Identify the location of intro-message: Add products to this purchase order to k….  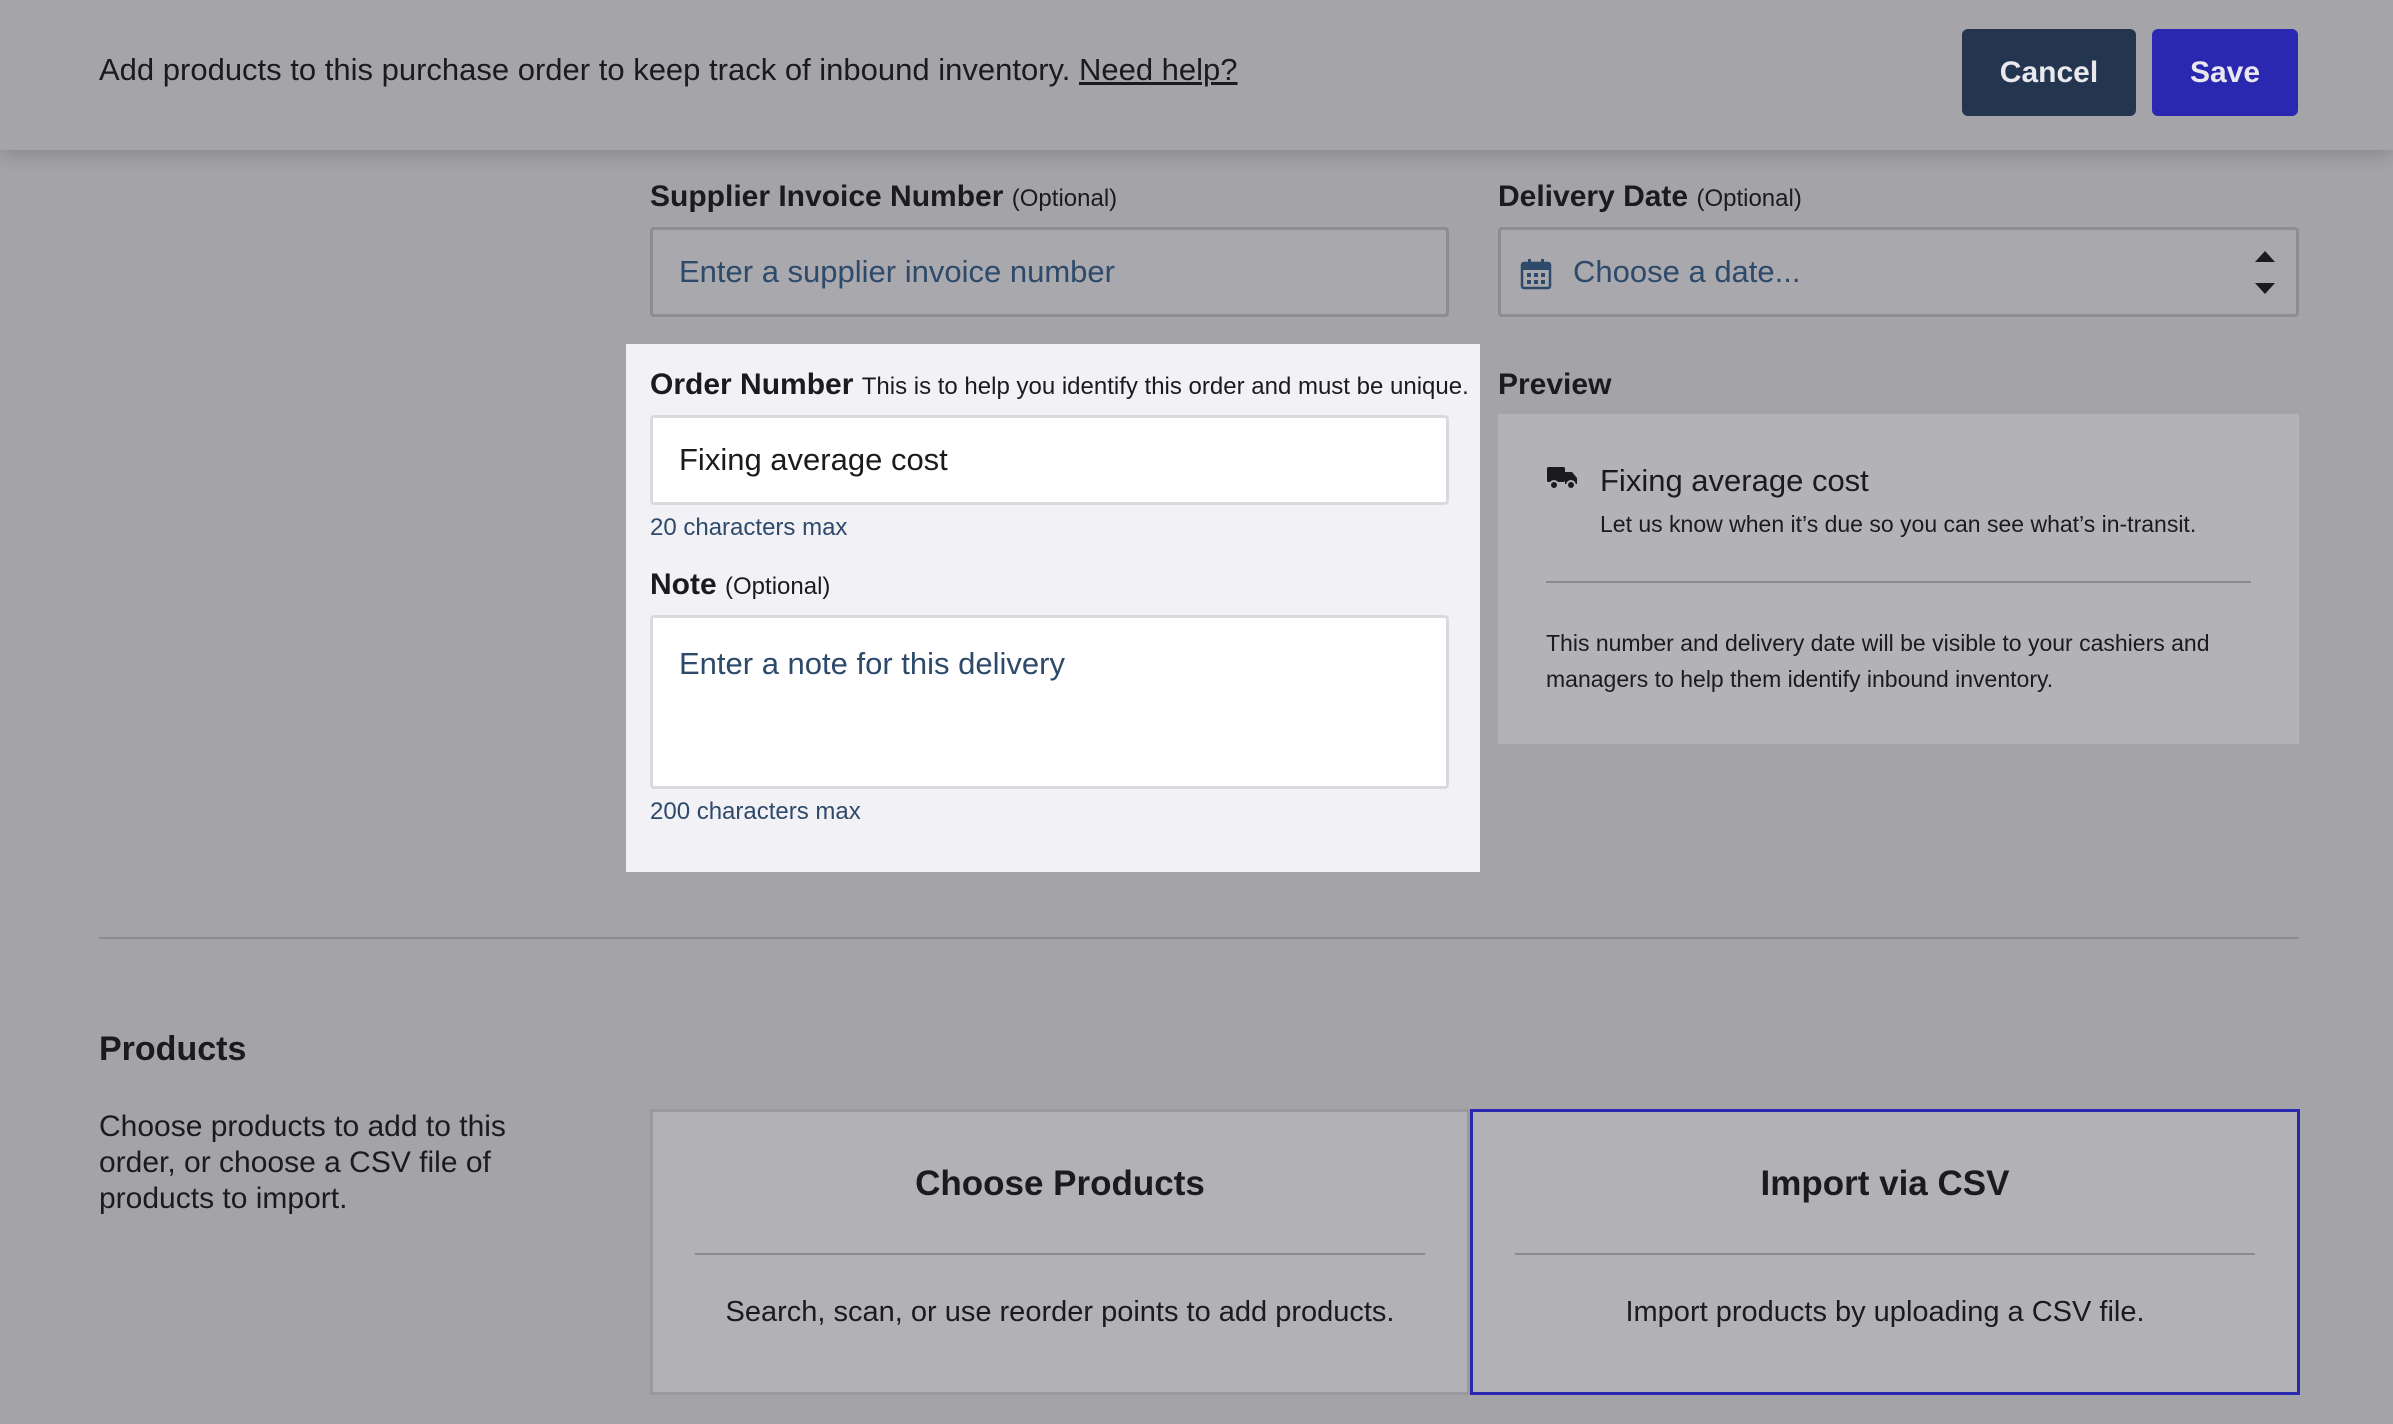
(585, 69).